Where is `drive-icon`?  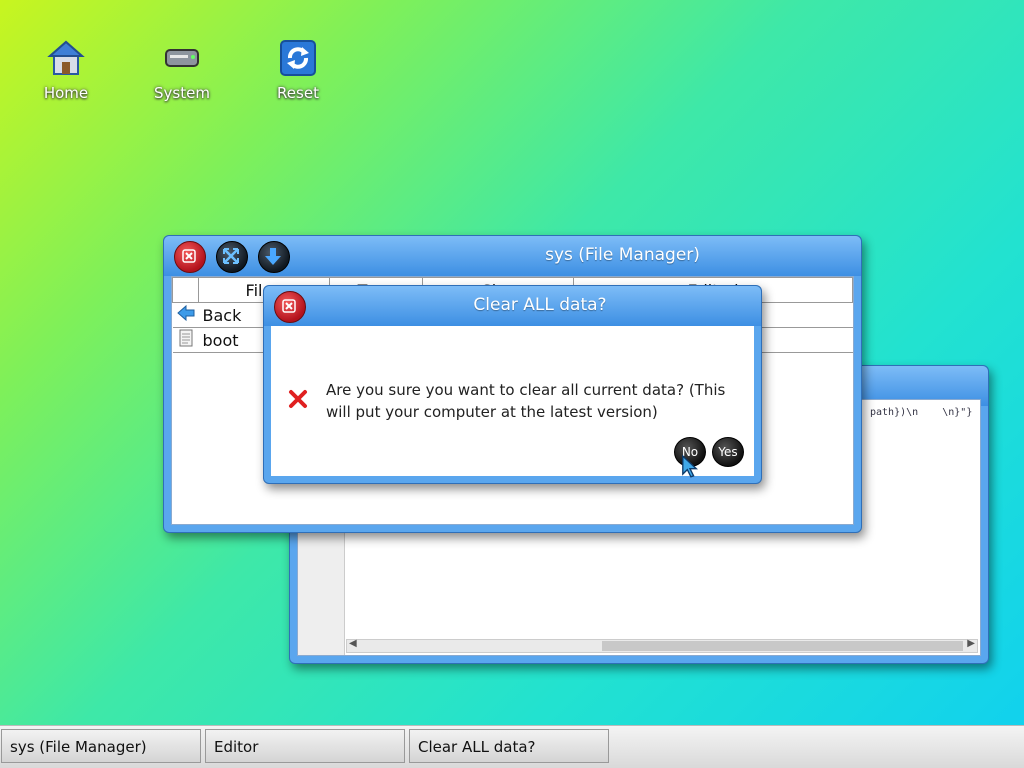 drive-icon is located at coordinates (182, 58).